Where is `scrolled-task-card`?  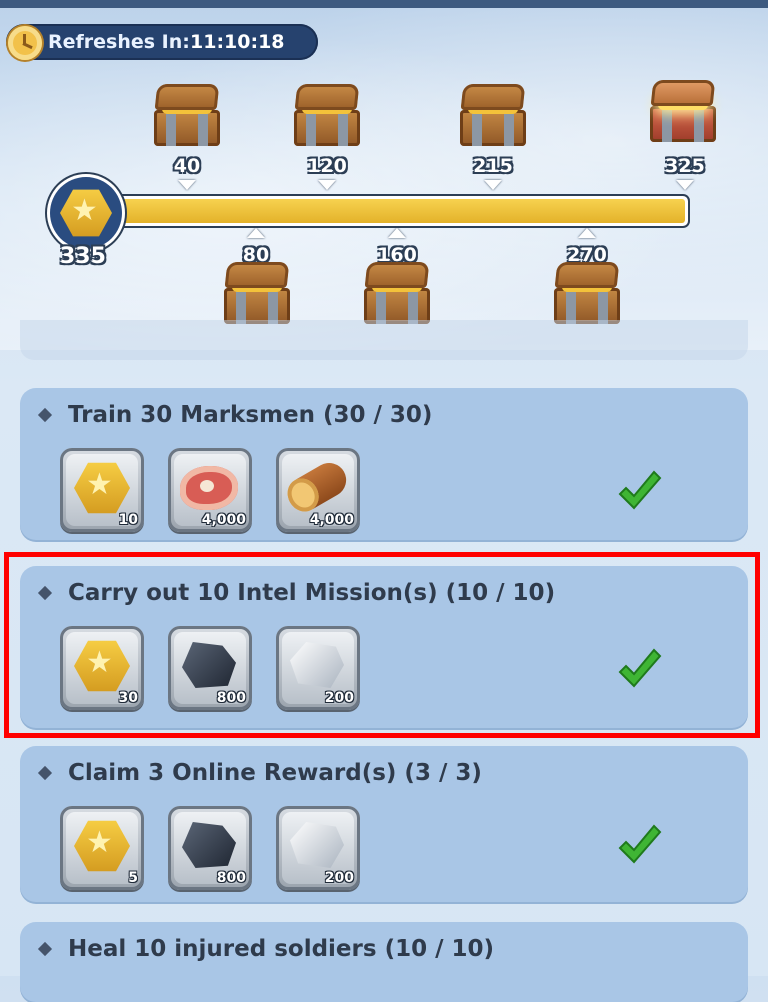
scrolled-task-card is located at coordinates (384, 340).